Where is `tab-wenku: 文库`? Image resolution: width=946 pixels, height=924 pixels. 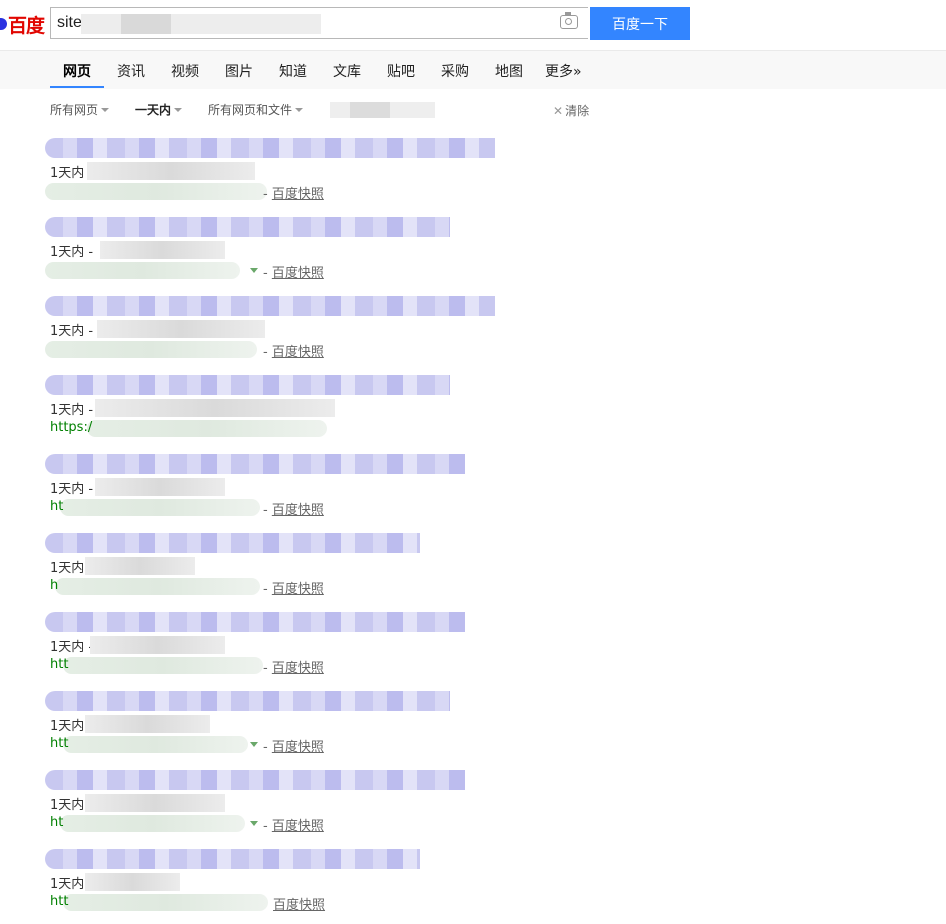
tab-wenku: 文库 is located at coordinates (347, 71).